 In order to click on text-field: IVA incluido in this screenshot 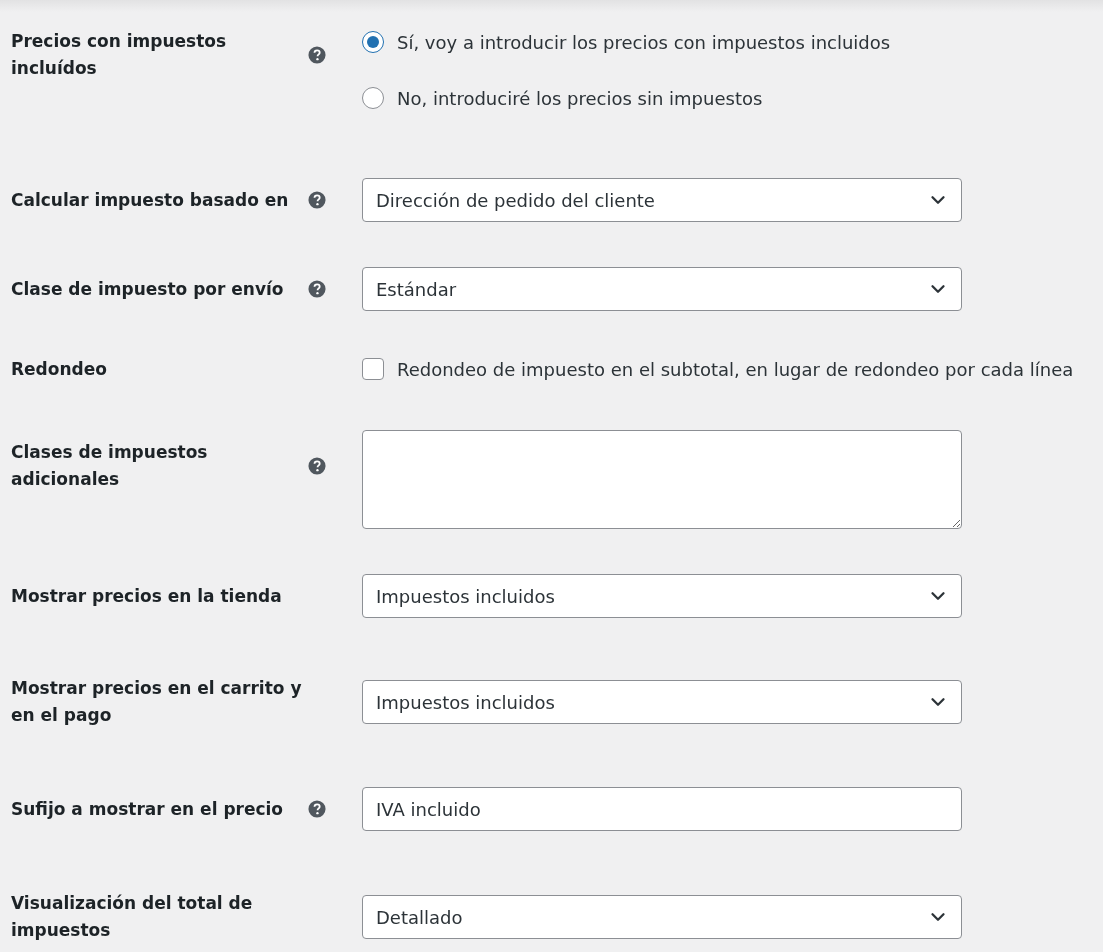, I will do `click(662, 809)`.